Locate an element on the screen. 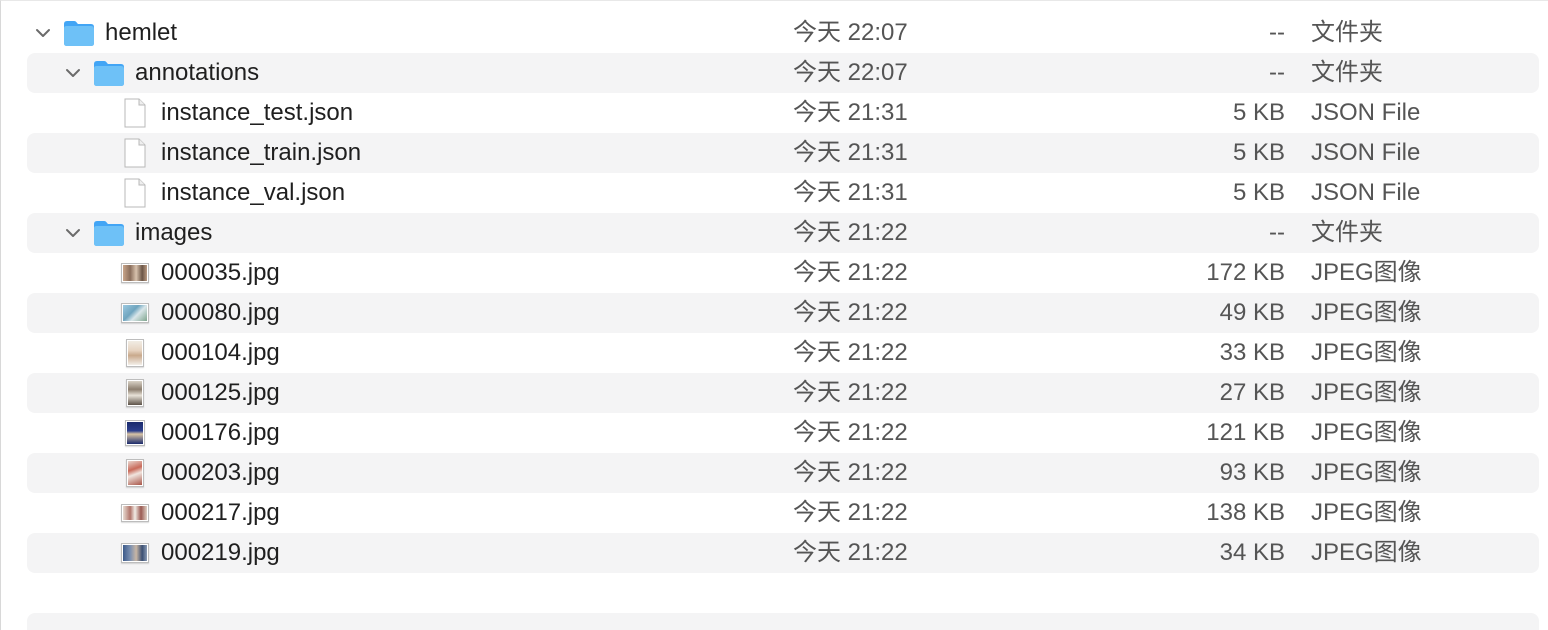  list-item: 000125.jpg 今天 21:22 27 KB JPEG图像 is located at coordinates (783, 393).